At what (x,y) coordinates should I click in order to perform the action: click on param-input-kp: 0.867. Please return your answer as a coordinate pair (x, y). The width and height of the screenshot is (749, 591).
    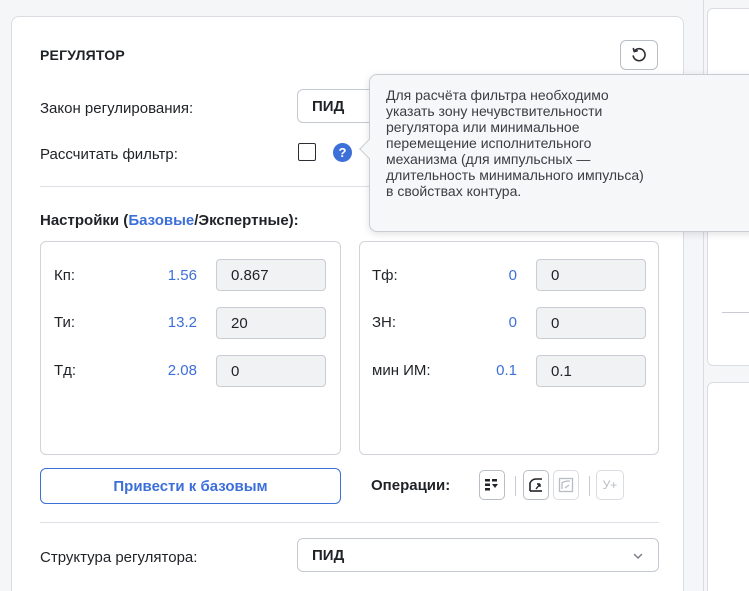
    Looking at the image, I should click on (271, 275).